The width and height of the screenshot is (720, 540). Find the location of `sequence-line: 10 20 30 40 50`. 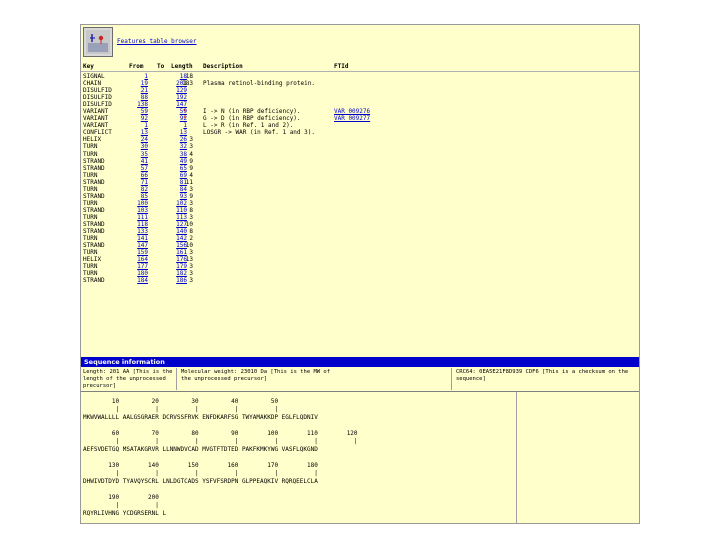

sequence-line: 10 20 30 40 50 is located at coordinates (181, 401).